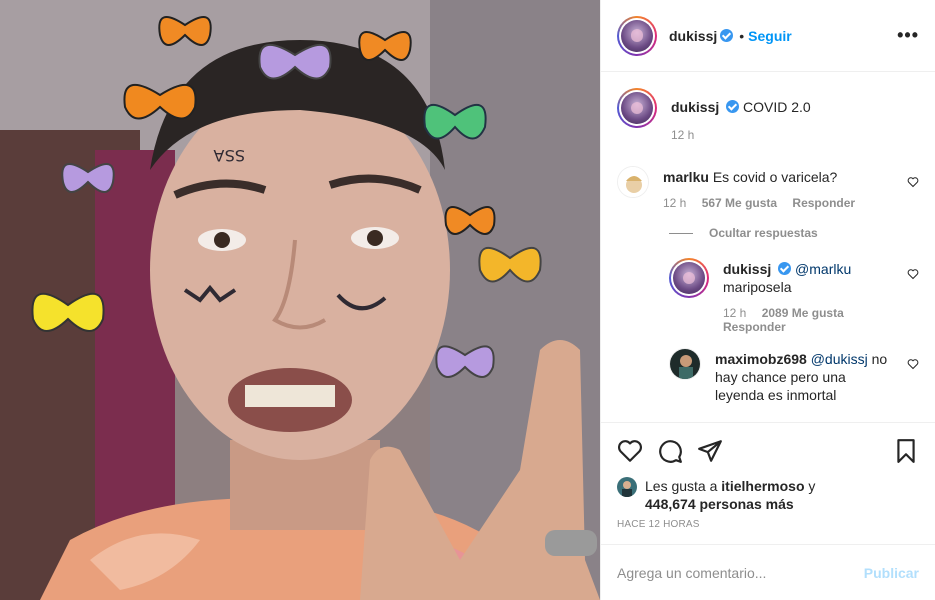  What do you see at coordinates (757, 287) in the screenshot?
I see `reply-text: mariposela` at bounding box center [757, 287].